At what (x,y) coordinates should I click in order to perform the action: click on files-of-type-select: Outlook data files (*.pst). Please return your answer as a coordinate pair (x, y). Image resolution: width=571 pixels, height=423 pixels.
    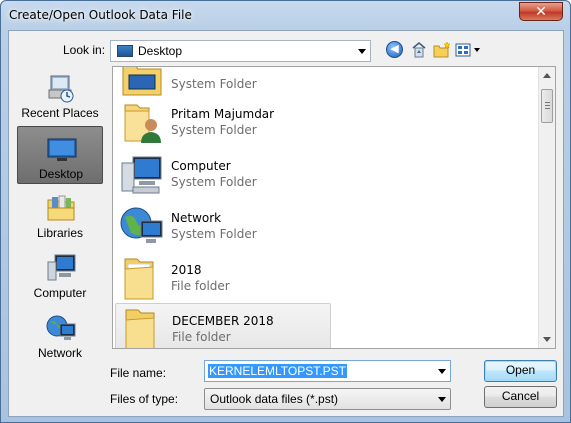
    Looking at the image, I should click on (327, 399).